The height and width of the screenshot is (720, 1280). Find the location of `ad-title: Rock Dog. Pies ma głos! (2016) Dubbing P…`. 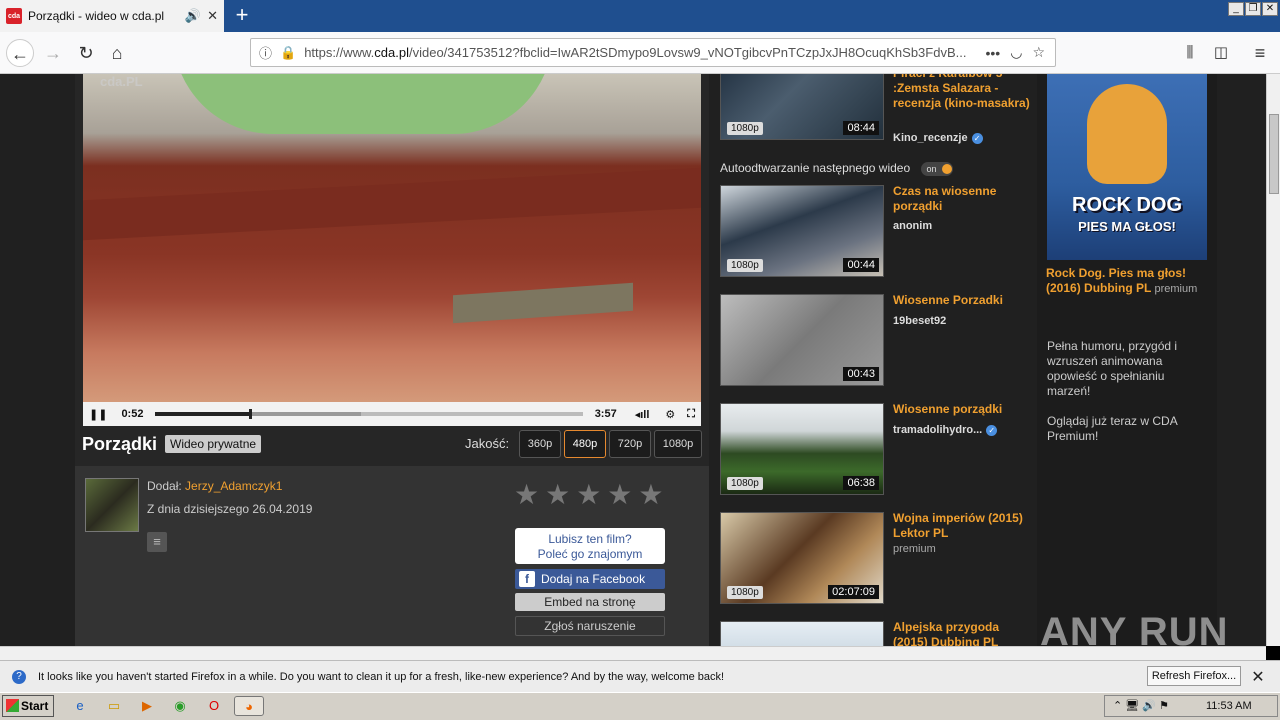

ad-title: Rock Dog. Pies ma głos! (2016) Dubbing P… is located at coordinates (1131, 281).